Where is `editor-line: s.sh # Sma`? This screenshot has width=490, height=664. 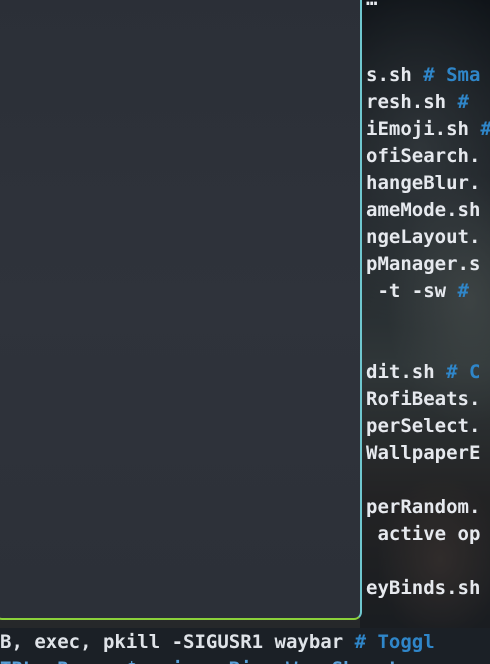
editor-line: s.sh # Sma is located at coordinates (423, 75).